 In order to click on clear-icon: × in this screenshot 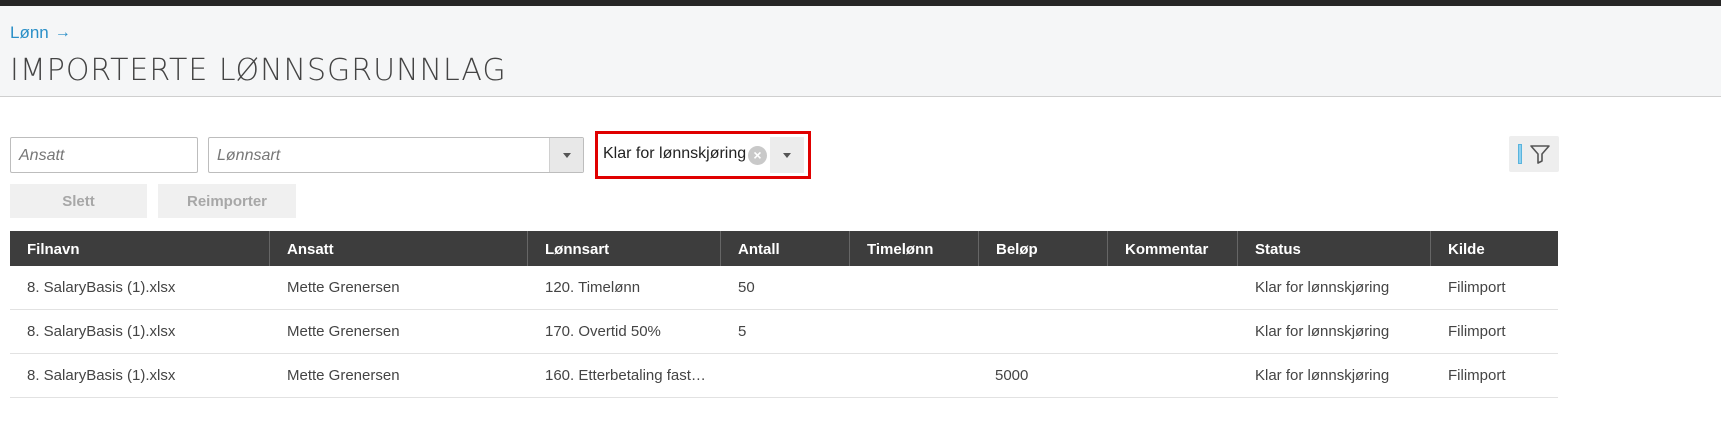, I will do `click(757, 155)`.